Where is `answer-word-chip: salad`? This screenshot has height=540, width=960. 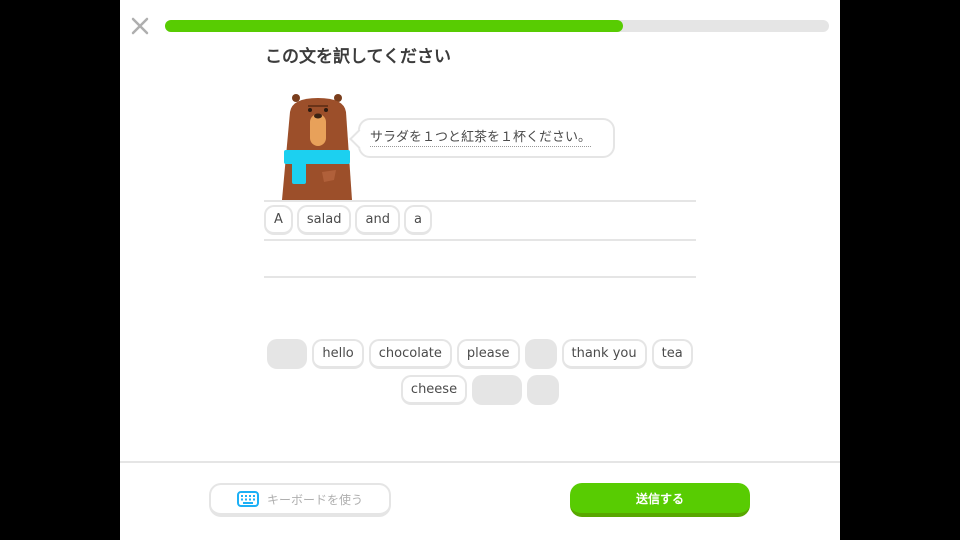 answer-word-chip: salad is located at coordinates (324, 220).